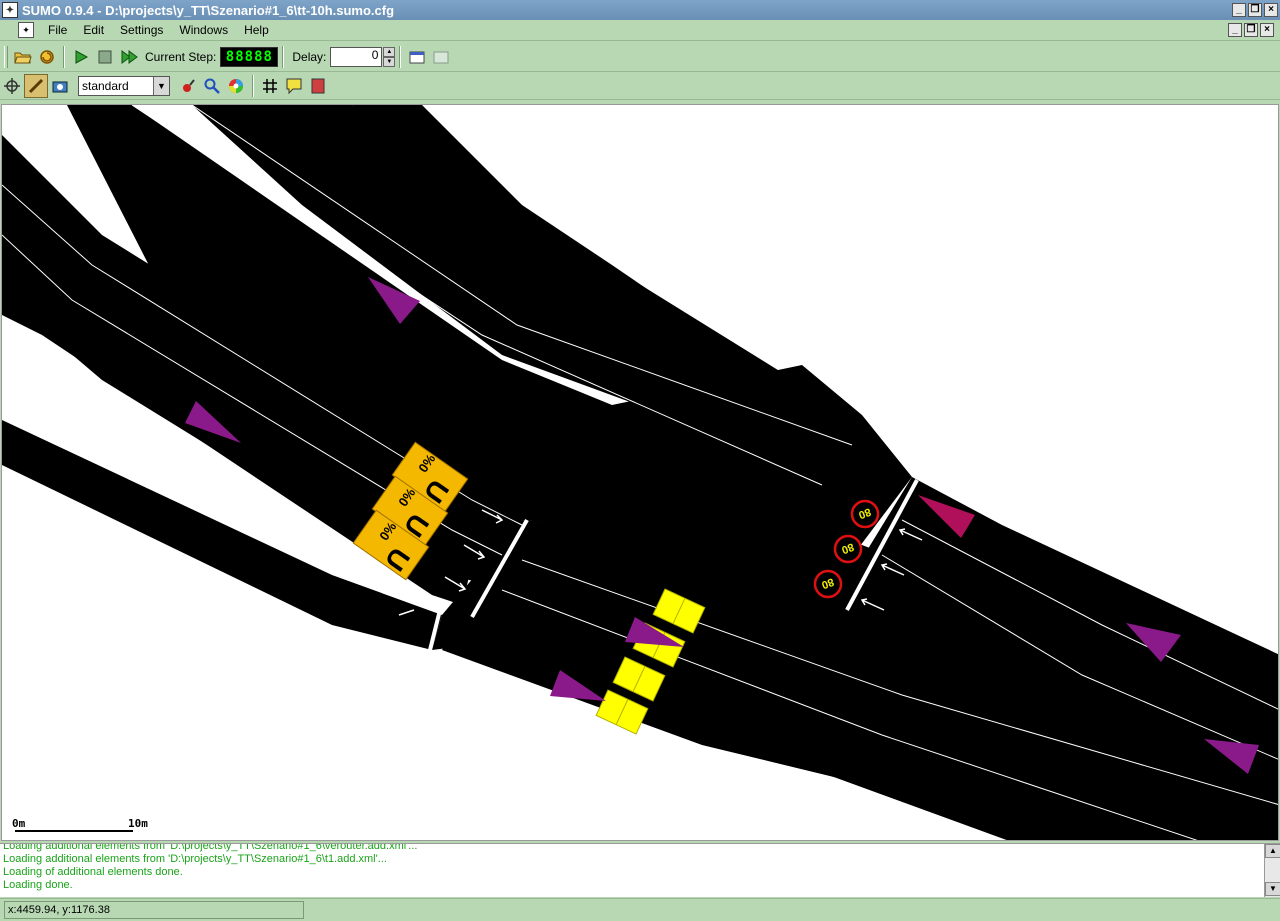  What do you see at coordinates (154, 910) in the screenshot?
I see `cursor-coordinates: x:4459.94, y:1176.38` at bounding box center [154, 910].